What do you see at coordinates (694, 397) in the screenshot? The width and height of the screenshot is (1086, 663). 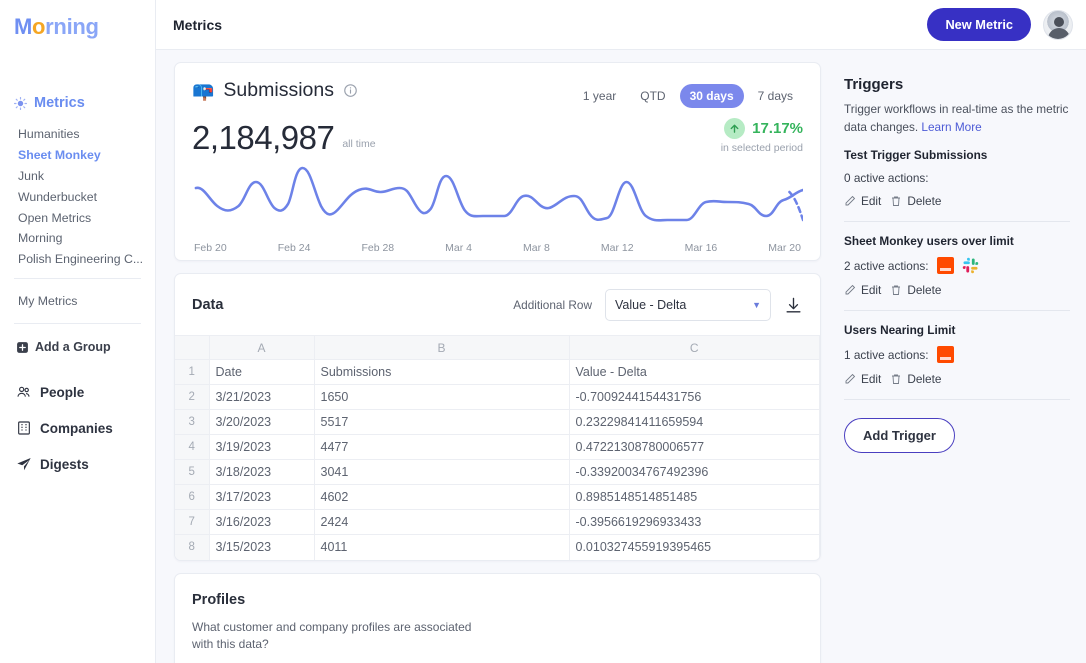 I see `cell-delta: -0.7009244154431756` at bounding box center [694, 397].